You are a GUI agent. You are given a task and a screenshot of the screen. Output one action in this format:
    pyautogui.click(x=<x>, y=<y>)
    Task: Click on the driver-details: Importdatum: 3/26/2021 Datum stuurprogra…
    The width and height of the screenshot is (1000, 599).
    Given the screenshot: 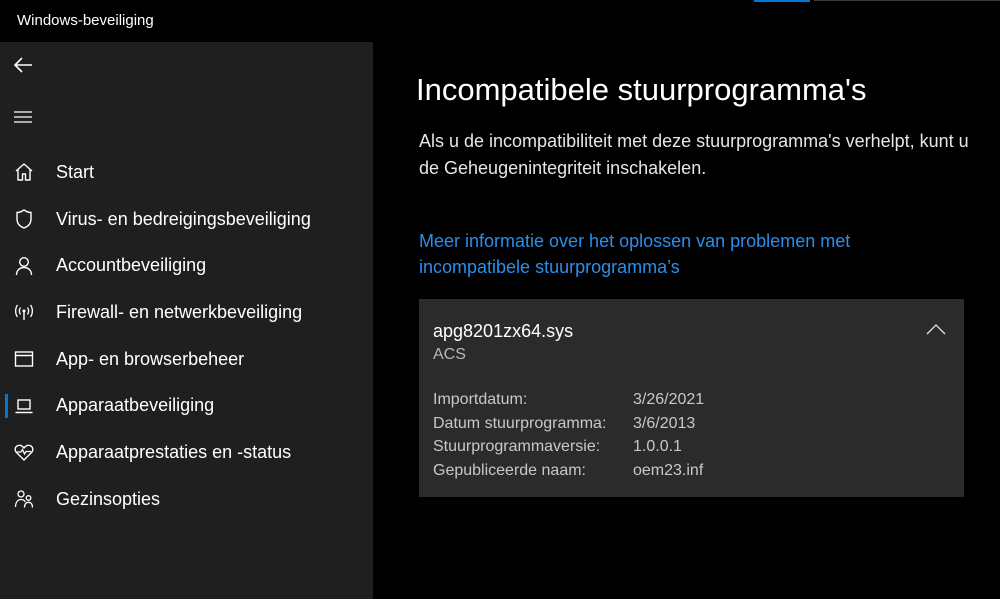 What is the action you would take?
    pyautogui.click(x=568, y=435)
    